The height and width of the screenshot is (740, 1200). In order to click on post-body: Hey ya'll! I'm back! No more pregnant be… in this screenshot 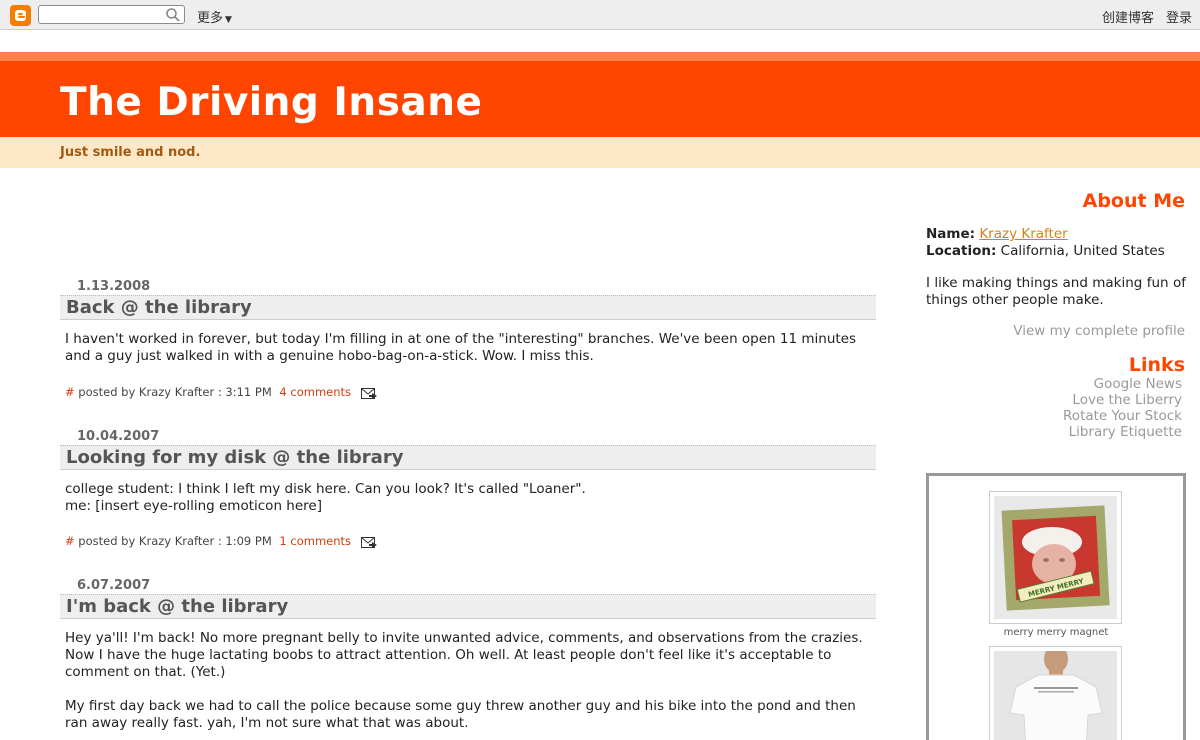, I will do `click(467, 681)`.